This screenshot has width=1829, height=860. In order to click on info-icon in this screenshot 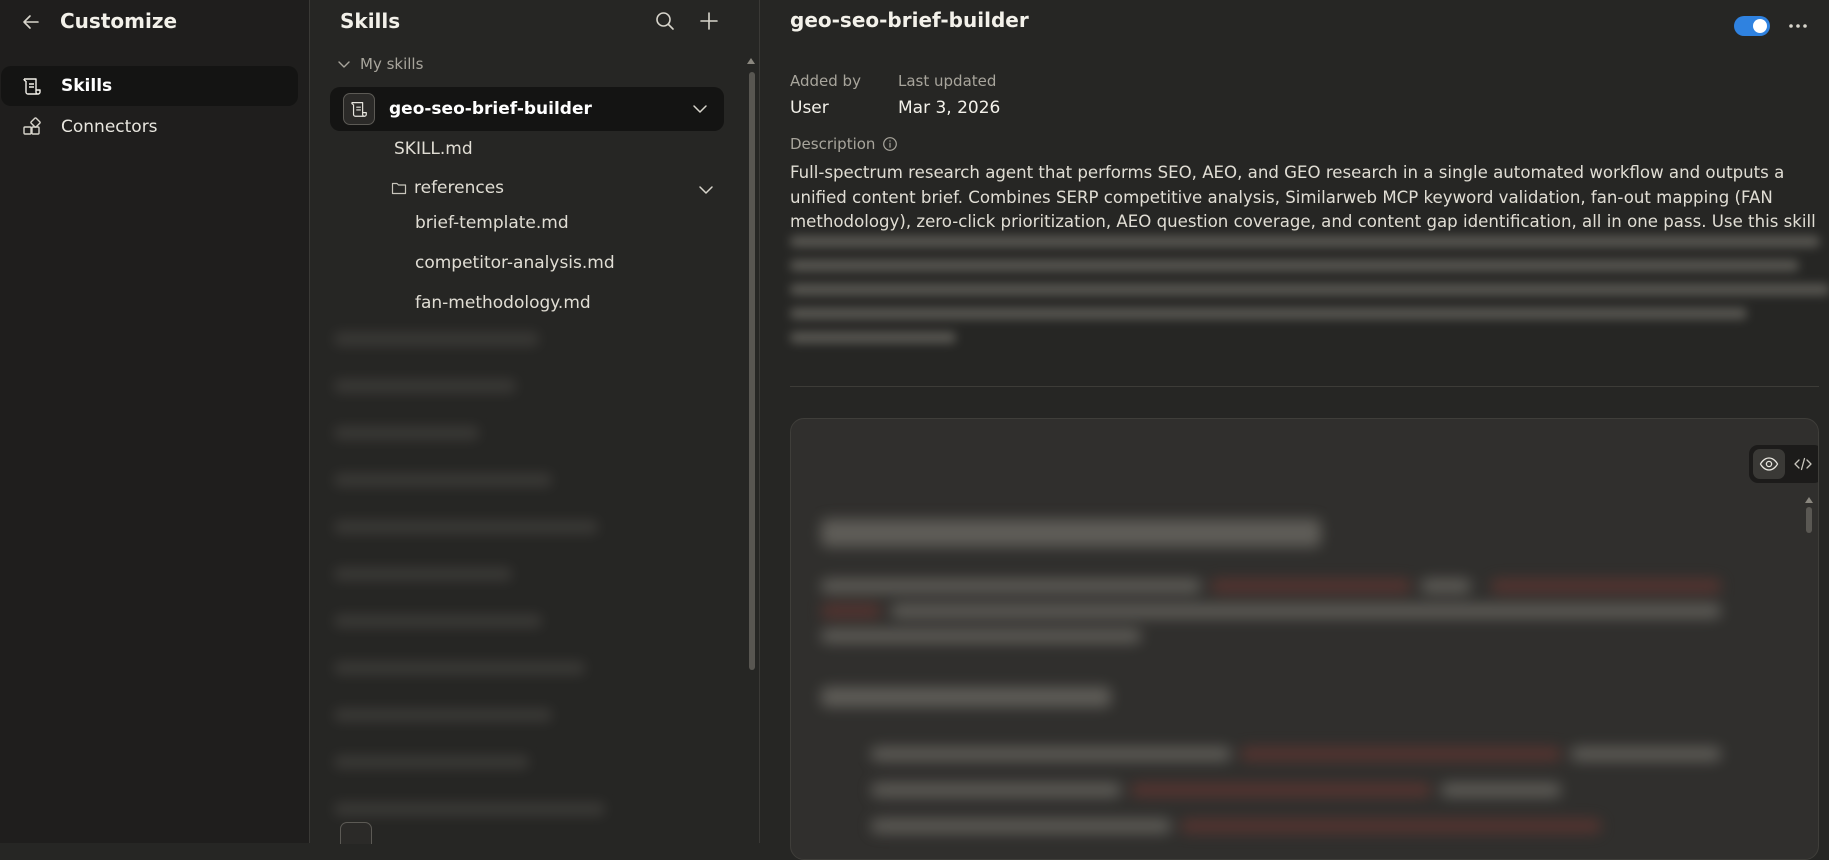, I will do `click(890, 144)`.